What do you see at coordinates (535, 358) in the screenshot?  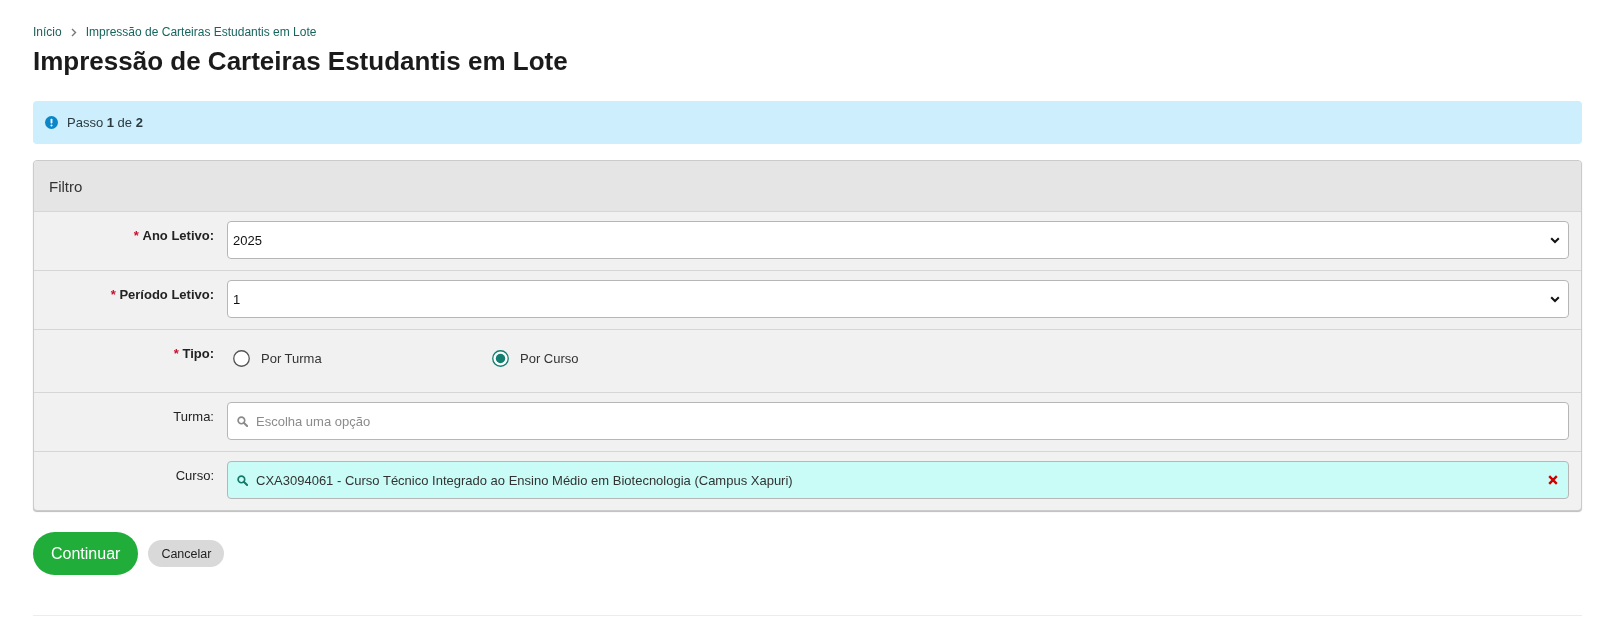 I see `radio-option: Por Curso` at bounding box center [535, 358].